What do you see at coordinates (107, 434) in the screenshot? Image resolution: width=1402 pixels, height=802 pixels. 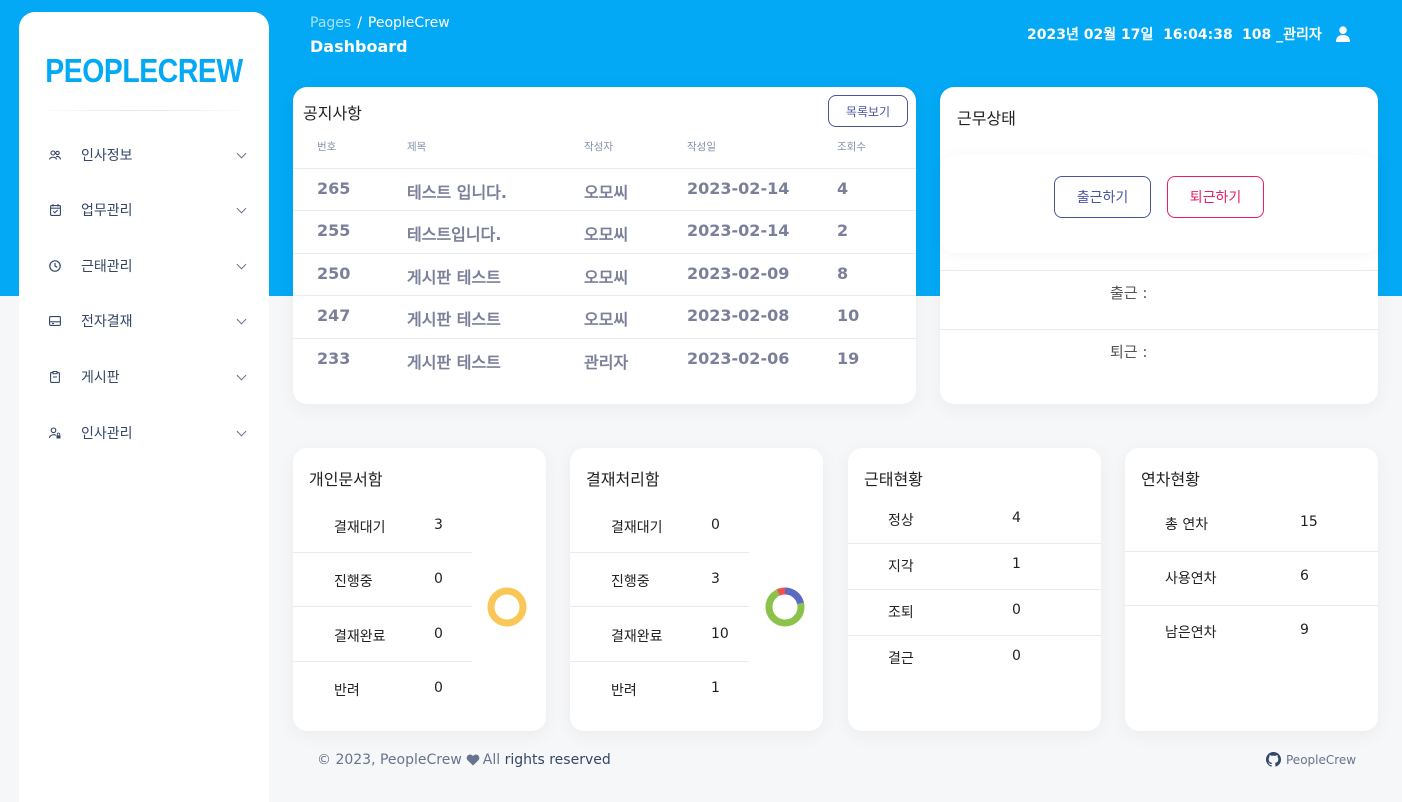 I see `sidebar-item-label: 인사관리` at bounding box center [107, 434].